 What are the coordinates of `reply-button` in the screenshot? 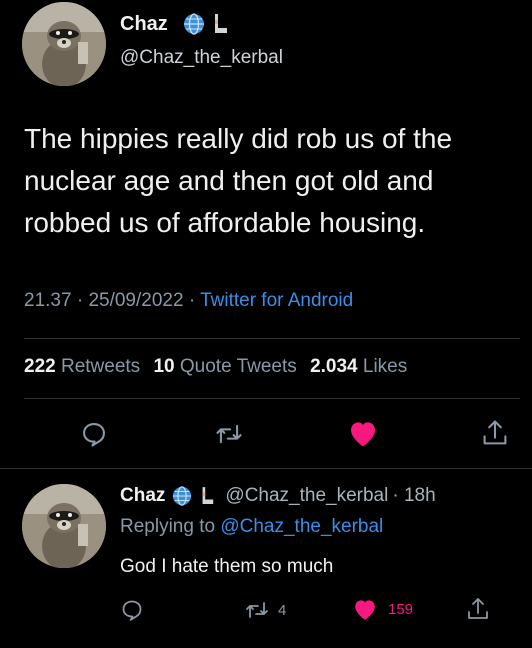 It's located at (94, 434).